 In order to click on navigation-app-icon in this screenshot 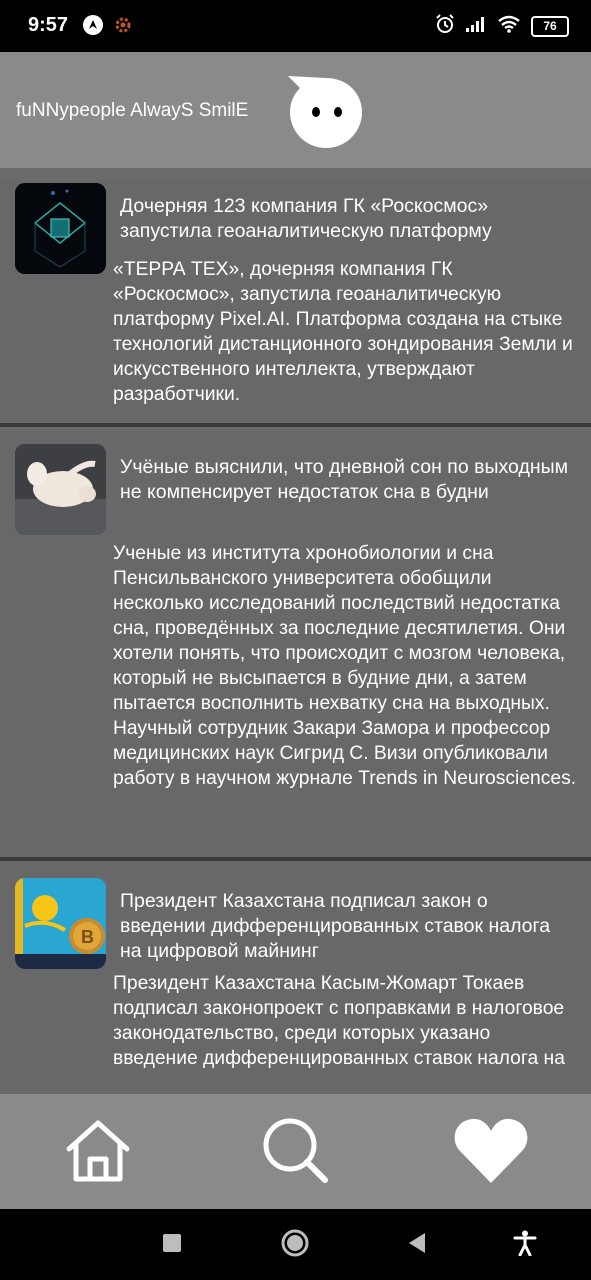, I will do `click(93, 27)`.